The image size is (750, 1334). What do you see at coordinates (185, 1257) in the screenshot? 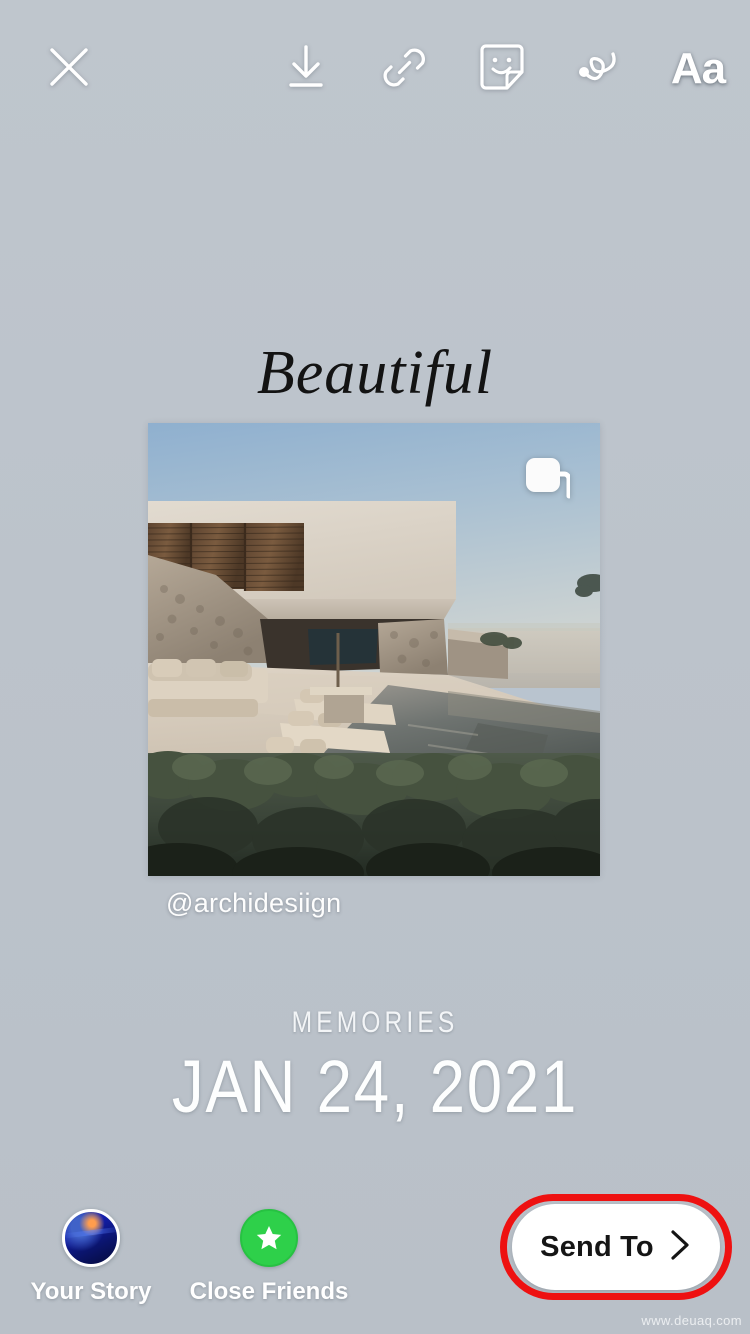
I see `audience-options: Your Story Close Friends` at bounding box center [185, 1257].